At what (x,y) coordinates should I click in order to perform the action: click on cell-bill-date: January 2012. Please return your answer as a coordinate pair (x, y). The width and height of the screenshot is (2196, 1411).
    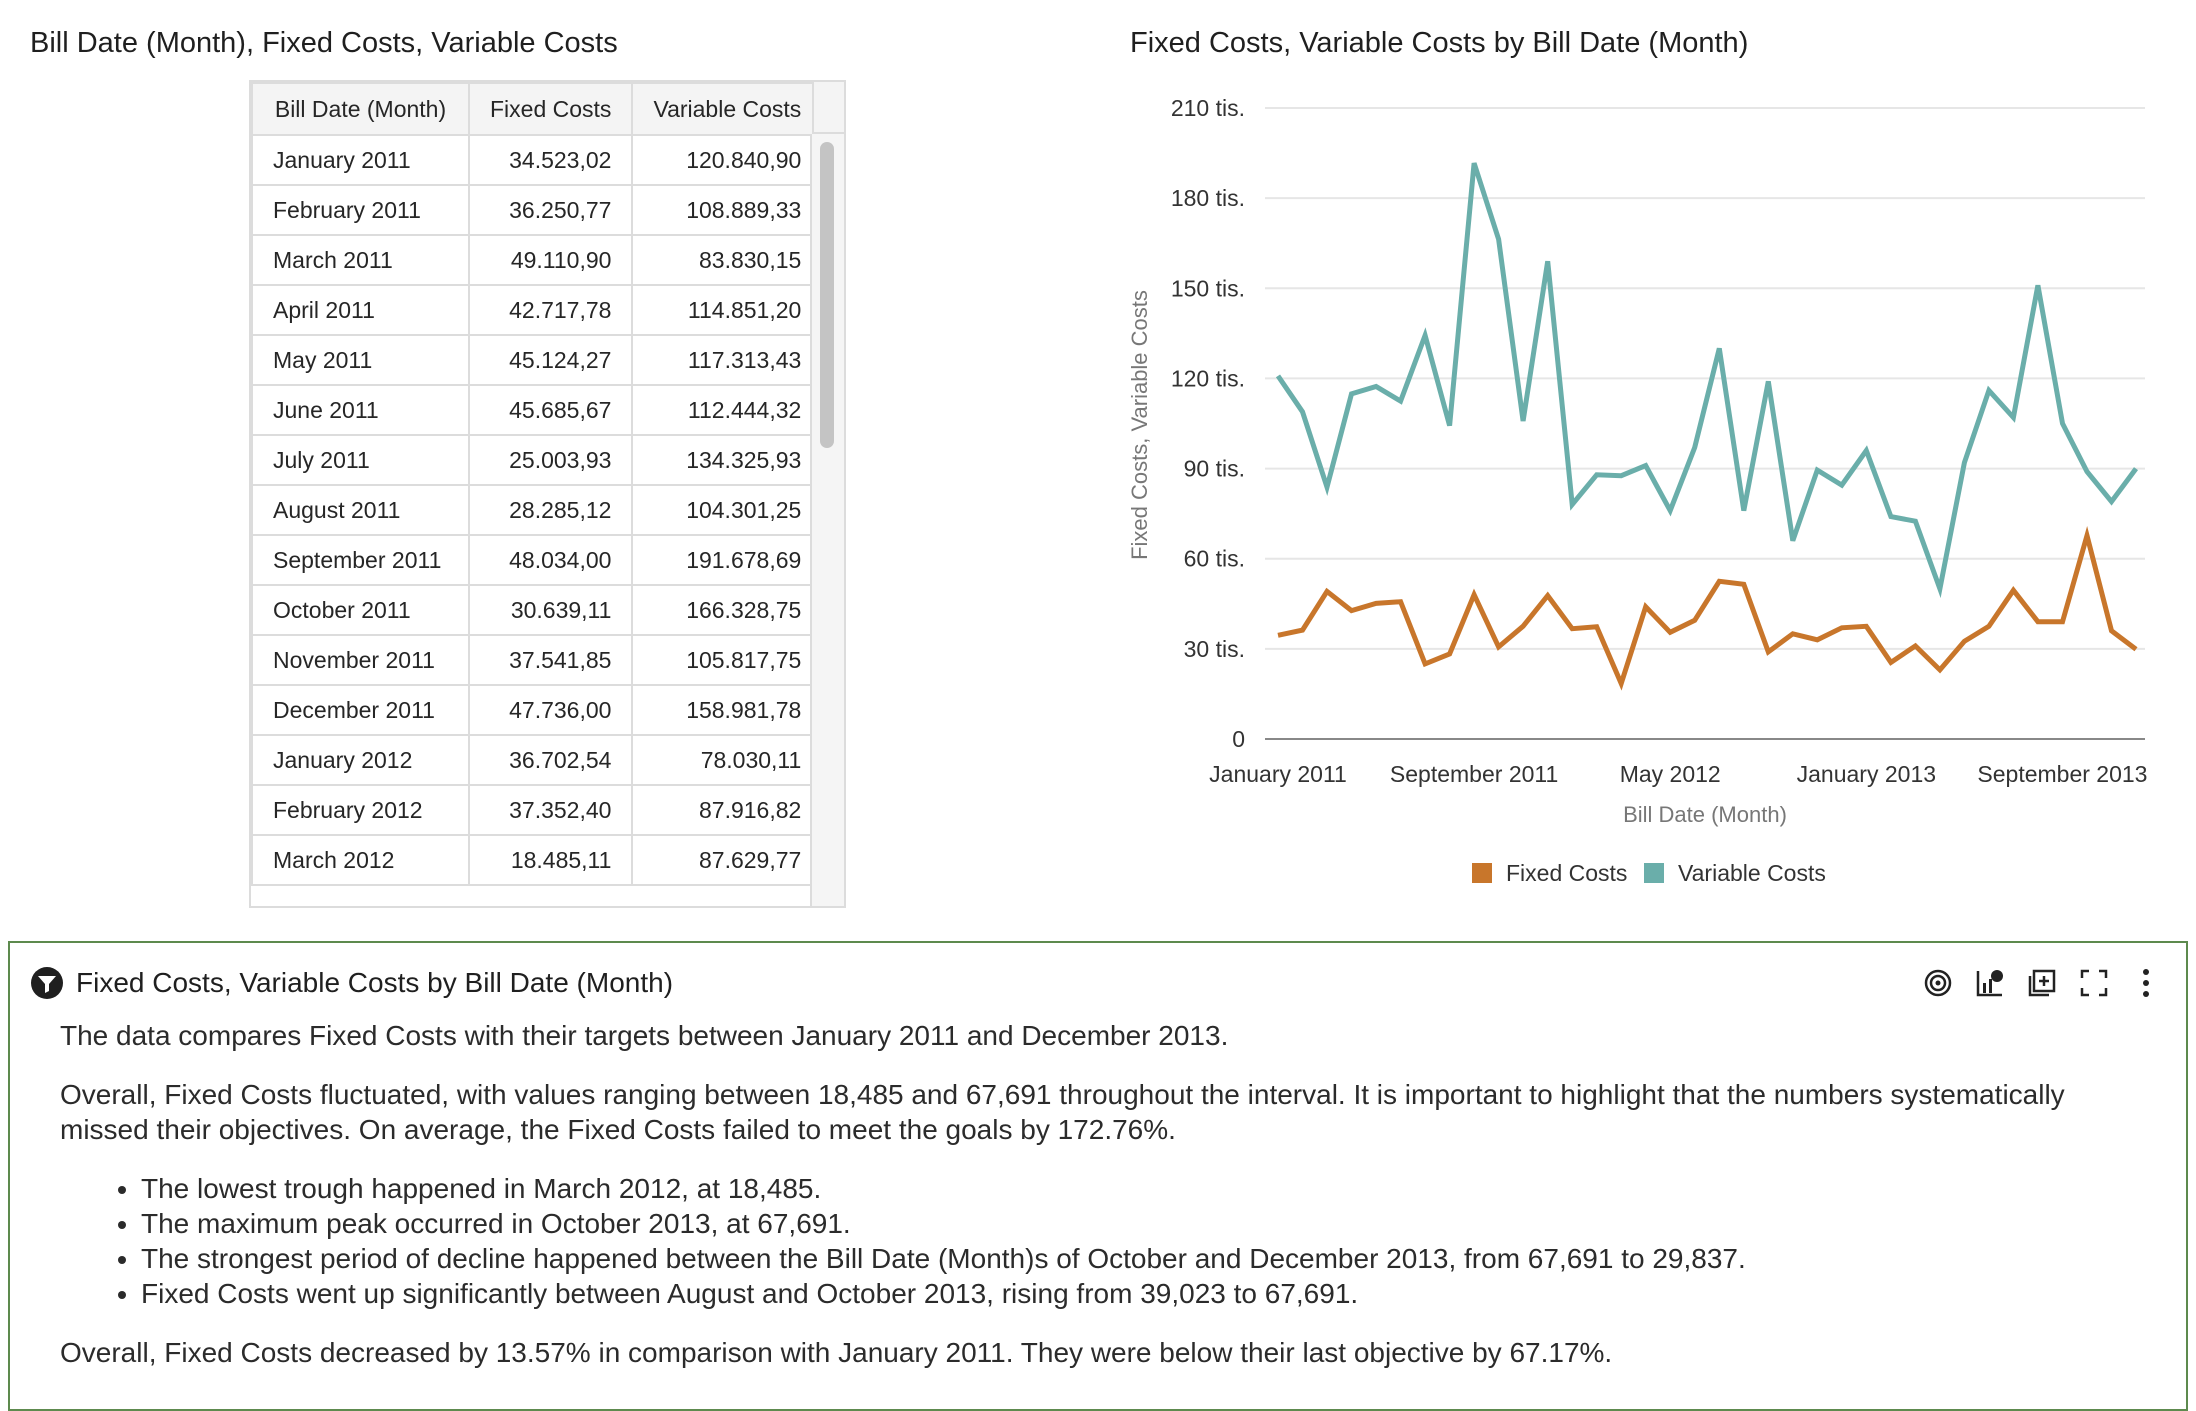
    Looking at the image, I should click on (360, 760).